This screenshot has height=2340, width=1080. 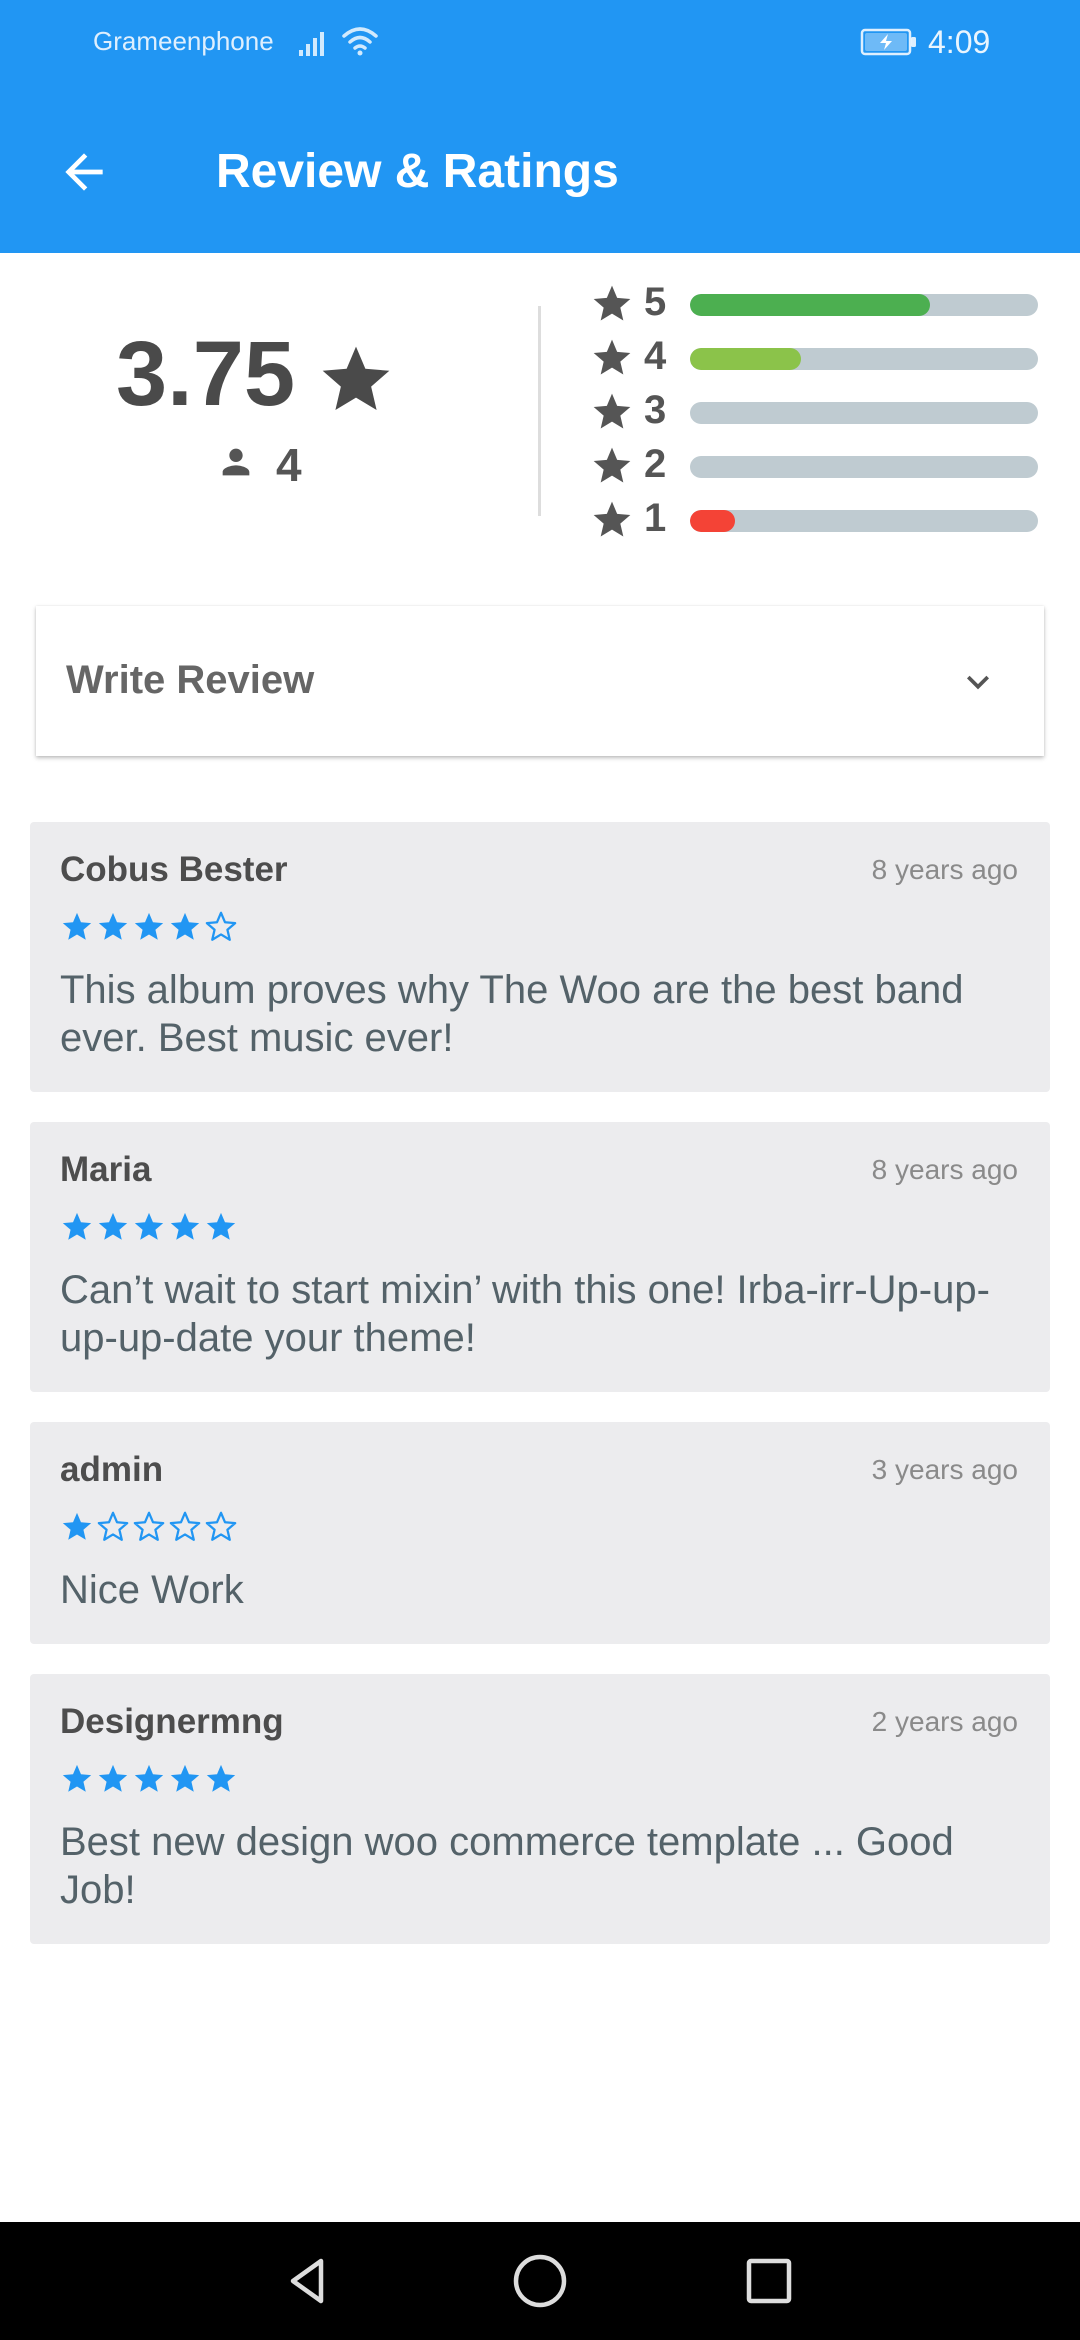 I want to click on distribution-star-label: 5, so click(x=655, y=302).